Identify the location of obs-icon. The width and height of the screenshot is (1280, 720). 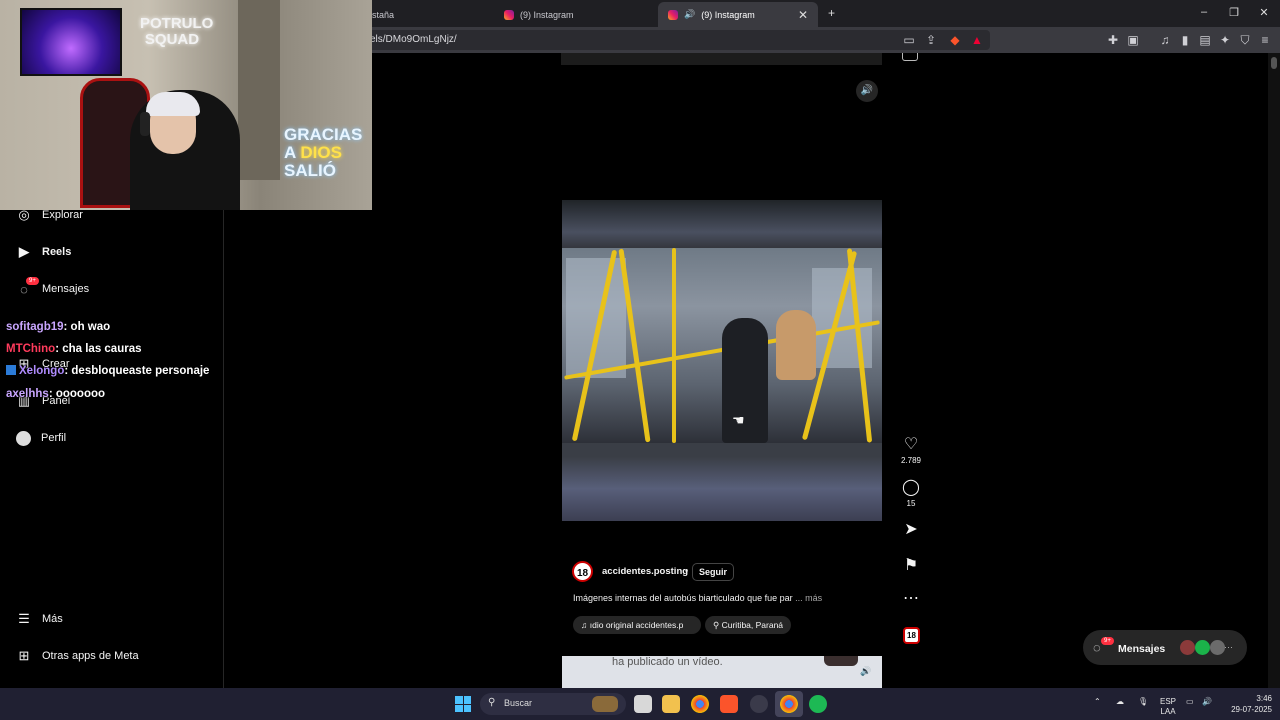
(759, 704).